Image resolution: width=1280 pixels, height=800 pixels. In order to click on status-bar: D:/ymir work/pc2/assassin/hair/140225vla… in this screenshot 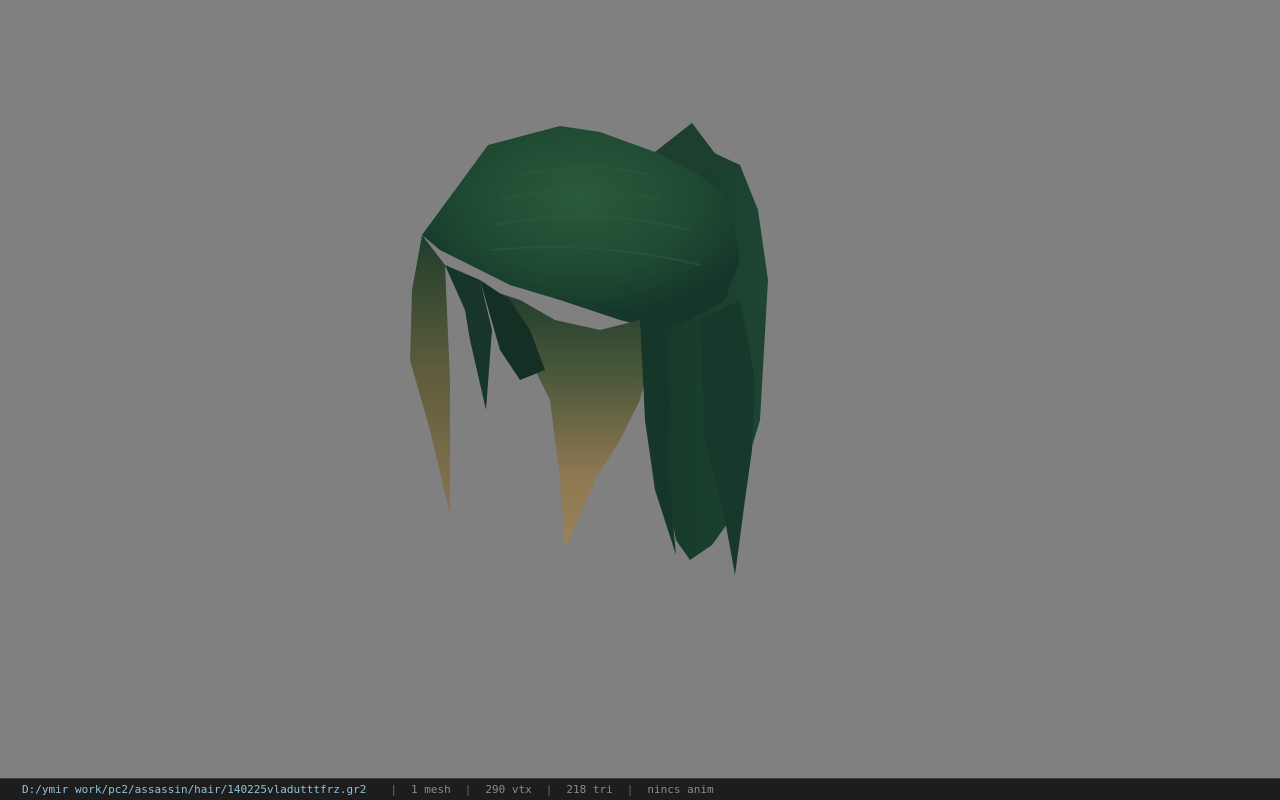, I will do `click(640, 789)`.